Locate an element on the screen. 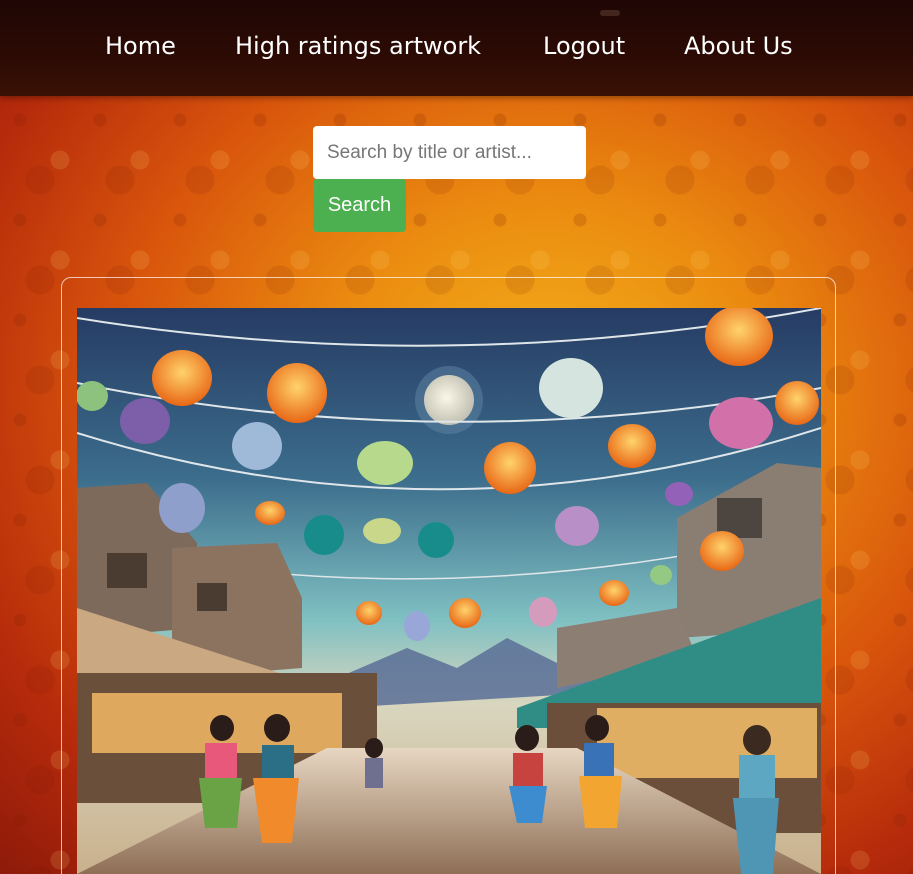  nav-link-logout: Logout is located at coordinates (584, 46).